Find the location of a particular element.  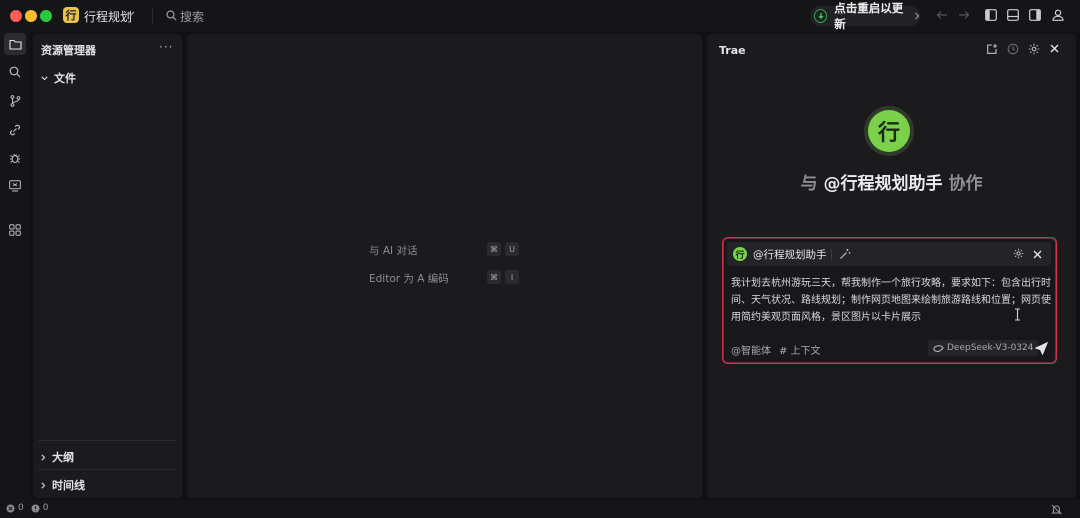

collab-prefix: 与 is located at coordinates (809, 184).